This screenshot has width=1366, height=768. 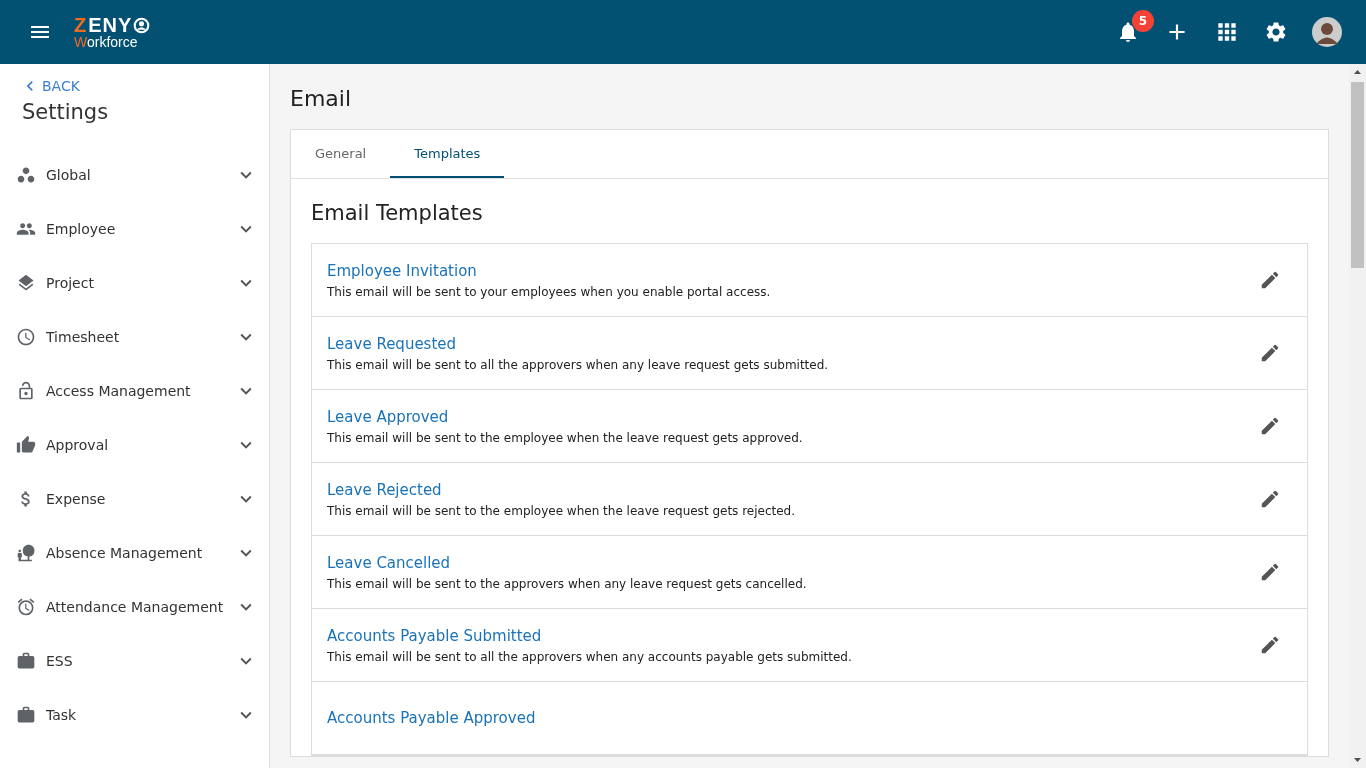 I want to click on sidebar-item: Expense, so click(x=134, y=499).